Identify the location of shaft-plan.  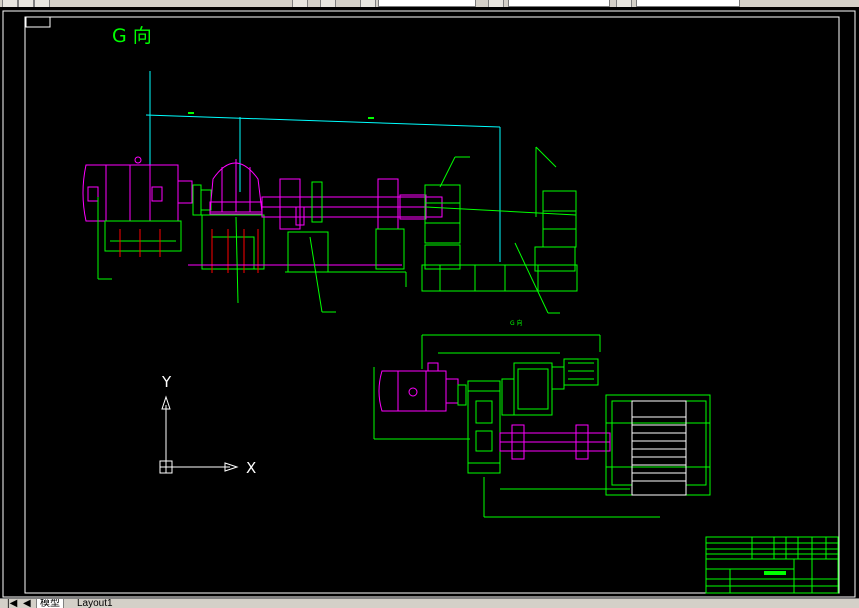
(555, 442).